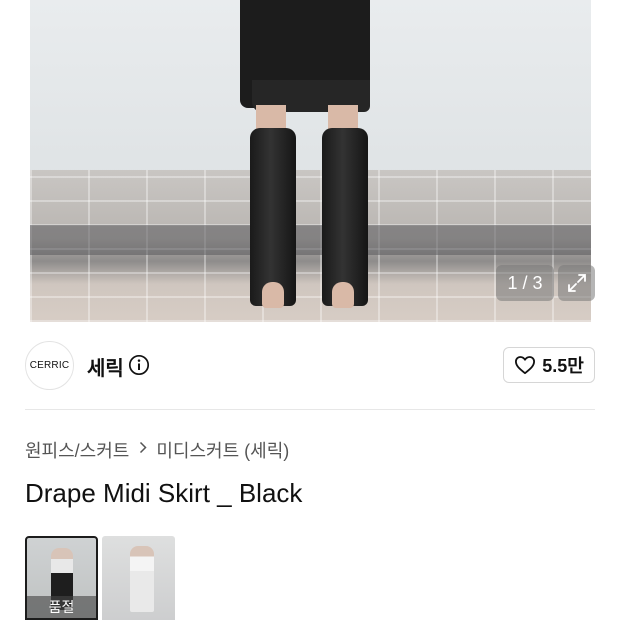 The width and height of the screenshot is (620, 620). What do you see at coordinates (77, 450) in the screenshot?
I see `breadcrumb-item-category: 원피스/스커트` at bounding box center [77, 450].